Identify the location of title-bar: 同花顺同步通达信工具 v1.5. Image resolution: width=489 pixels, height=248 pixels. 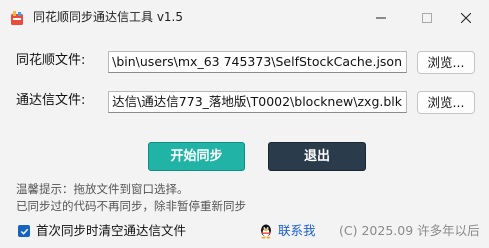
(244, 18).